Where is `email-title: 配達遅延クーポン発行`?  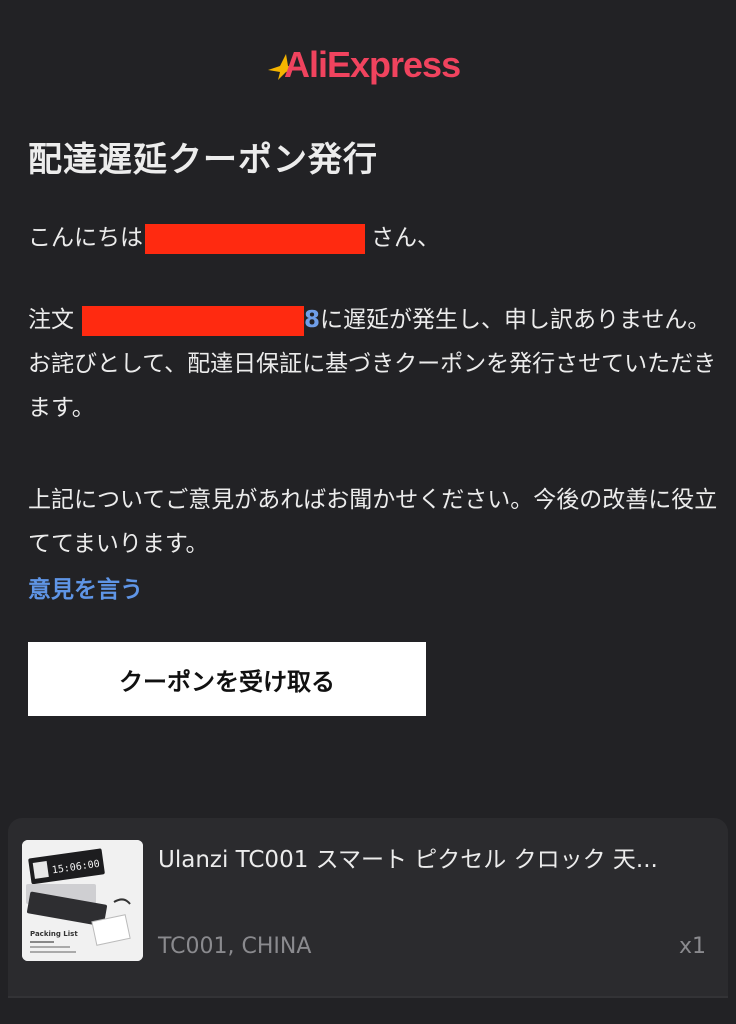 email-title: 配達遅延クーポン発行 is located at coordinates (203, 160).